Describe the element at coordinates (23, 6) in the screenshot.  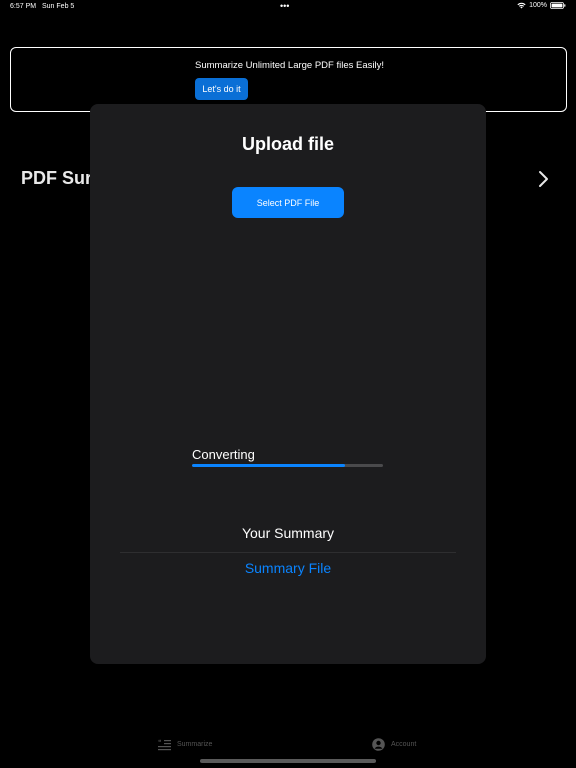
I see `status-time: 6:57 PM` at that location.